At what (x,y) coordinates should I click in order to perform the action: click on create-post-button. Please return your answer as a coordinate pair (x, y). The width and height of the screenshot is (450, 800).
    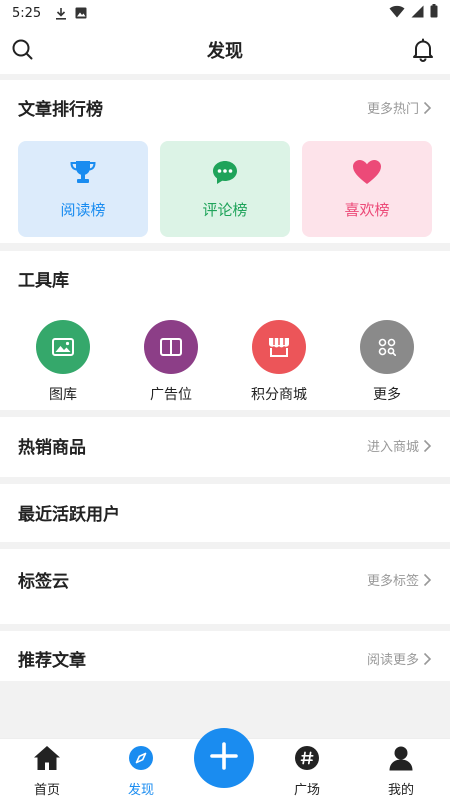
    Looking at the image, I should click on (224, 758).